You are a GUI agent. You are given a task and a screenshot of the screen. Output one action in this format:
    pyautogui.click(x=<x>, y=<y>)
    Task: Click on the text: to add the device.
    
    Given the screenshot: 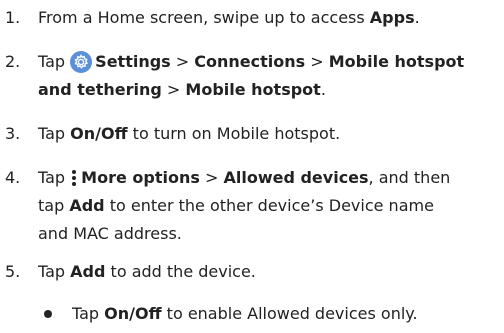 What is the action you would take?
    pyautogui.click(x=180, y=271)
    